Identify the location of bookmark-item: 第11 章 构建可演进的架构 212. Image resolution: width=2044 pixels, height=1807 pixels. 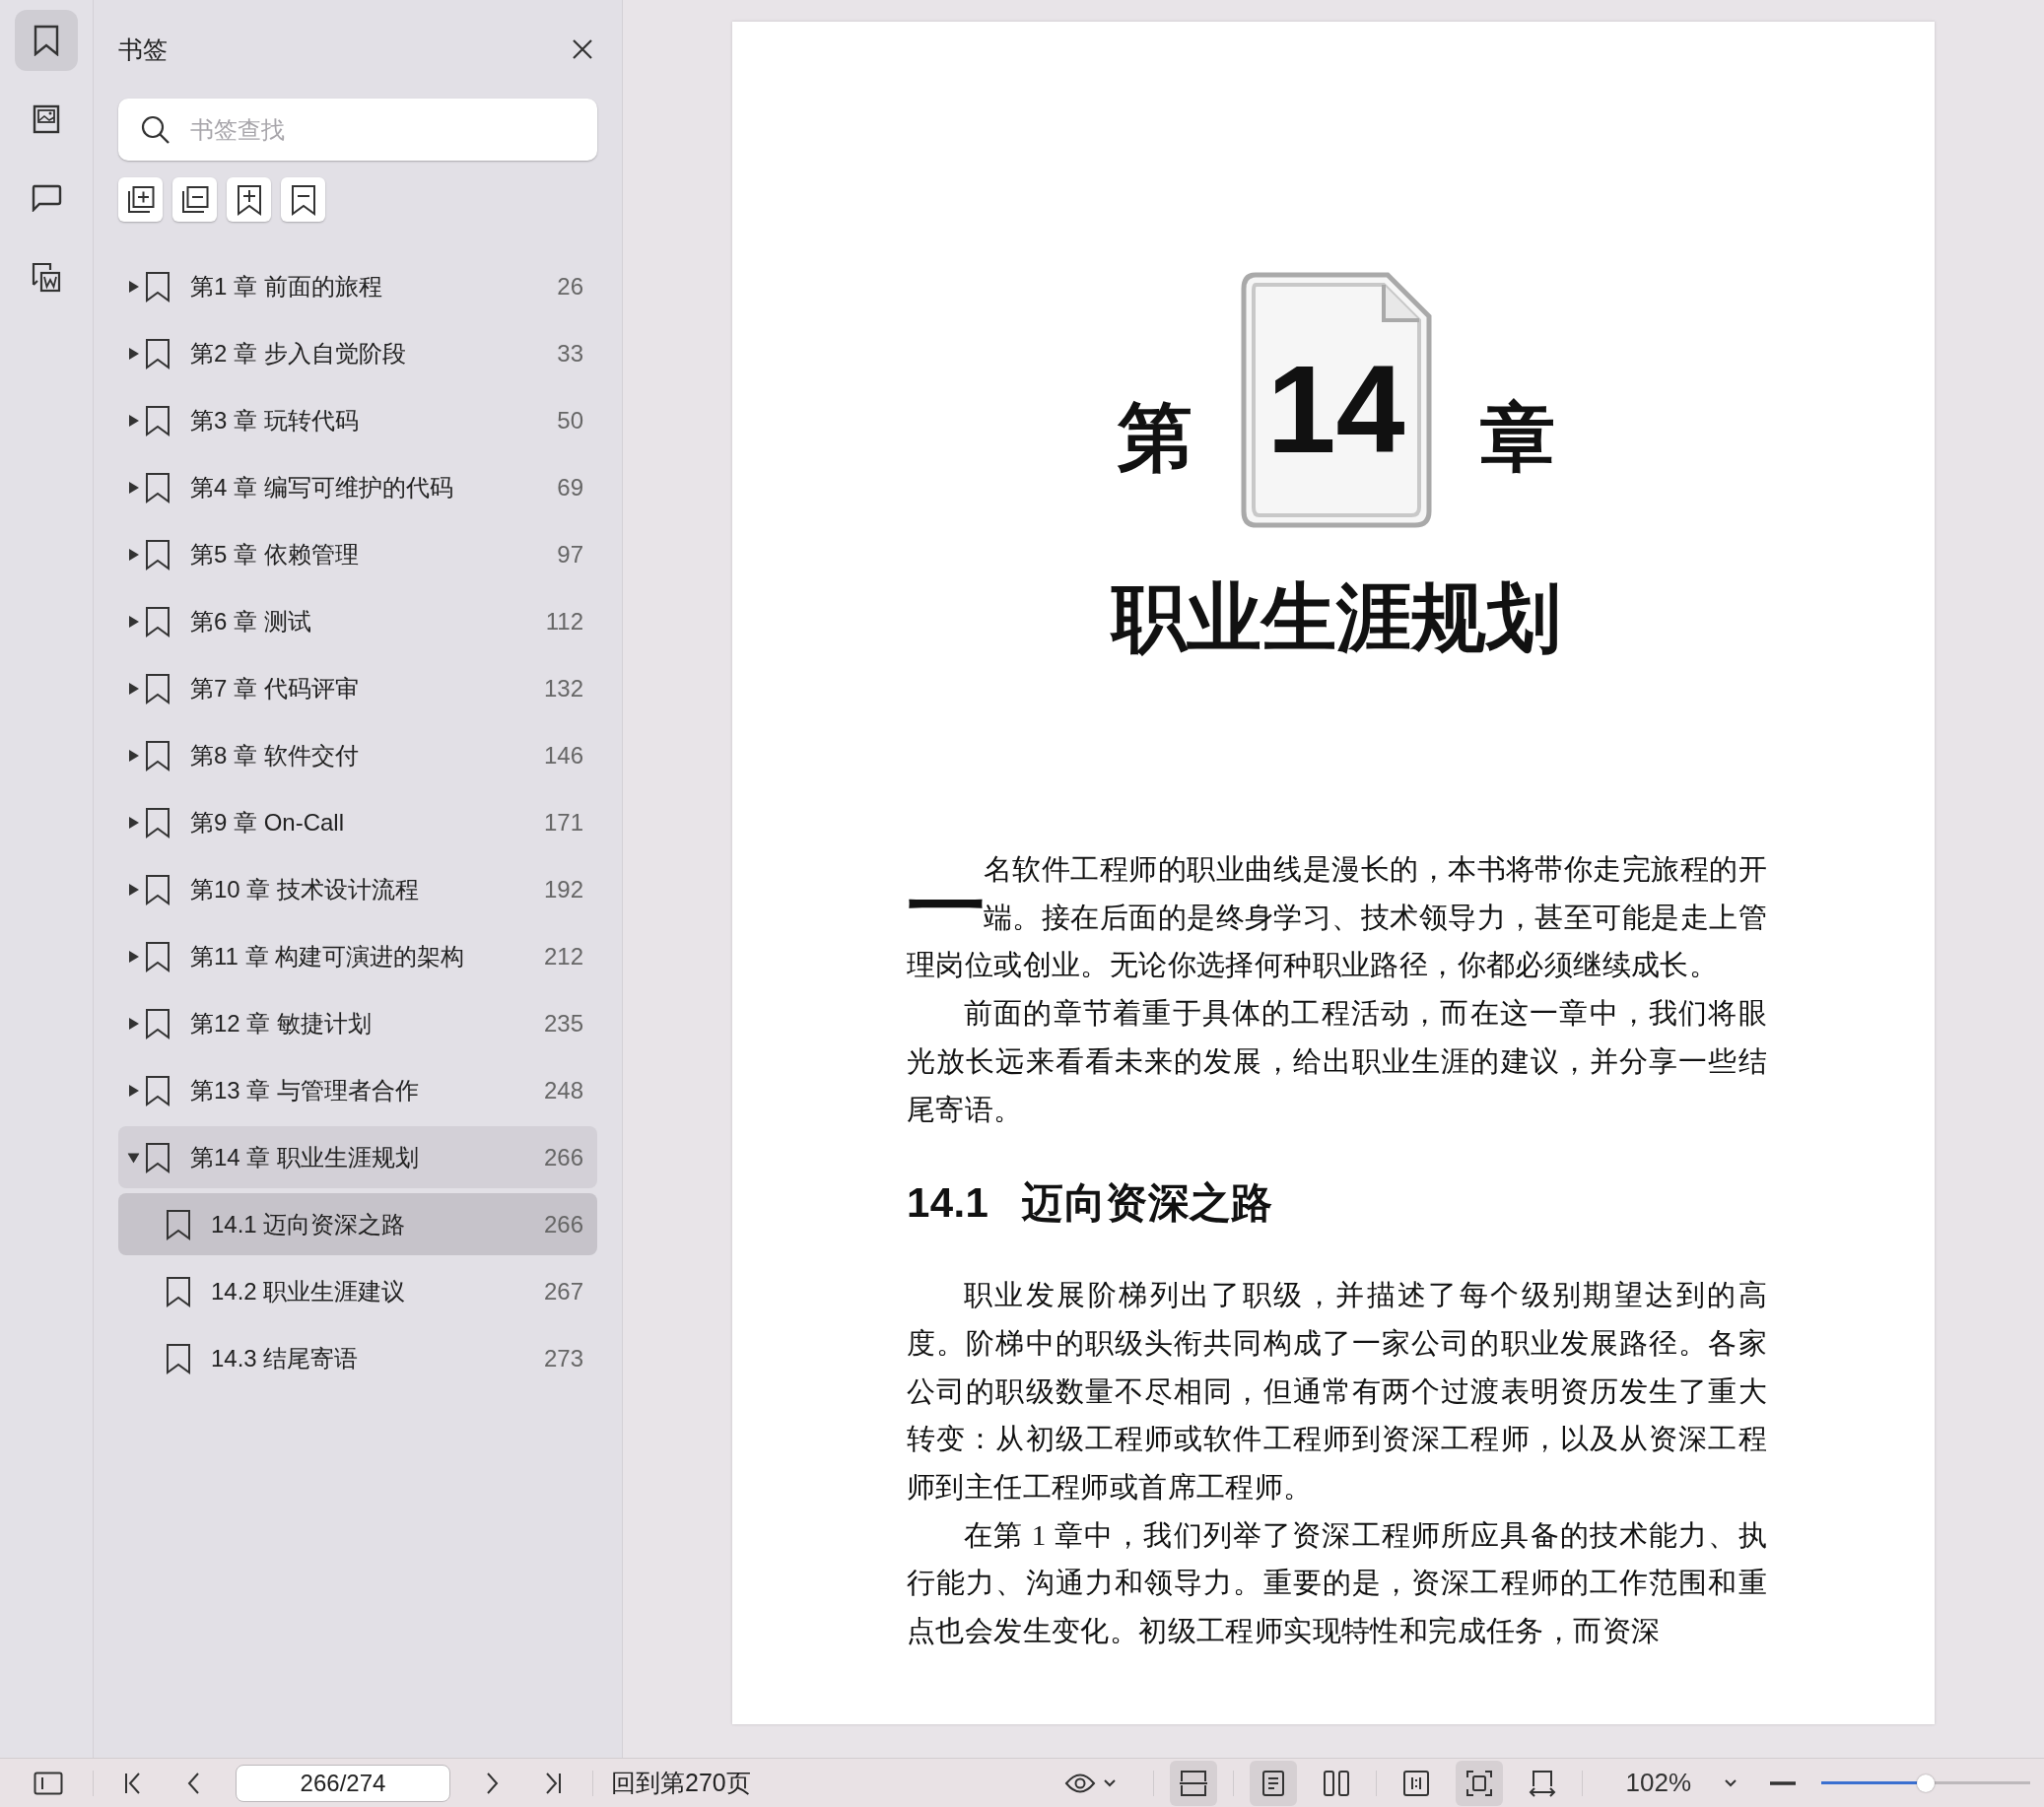
(357, 956).